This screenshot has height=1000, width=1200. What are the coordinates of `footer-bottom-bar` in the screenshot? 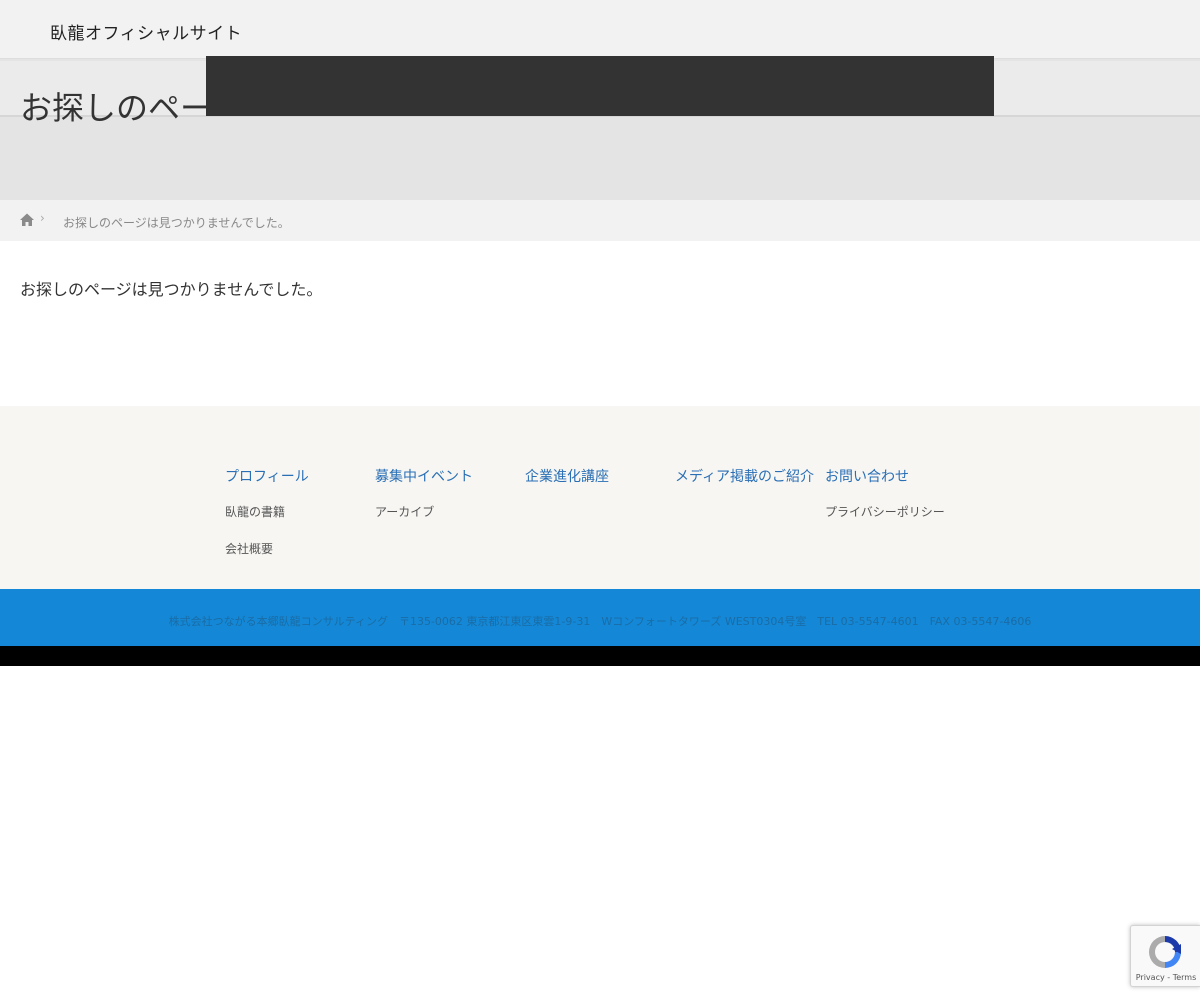 It's located at (600, 656).